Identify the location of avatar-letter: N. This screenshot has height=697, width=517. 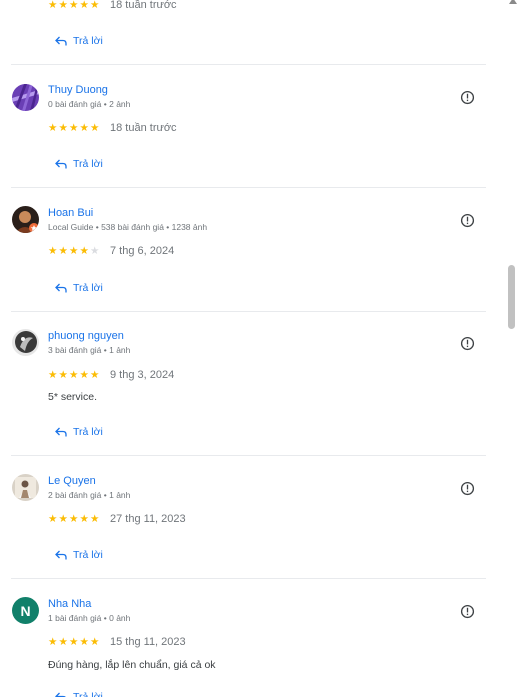
(25, 610).